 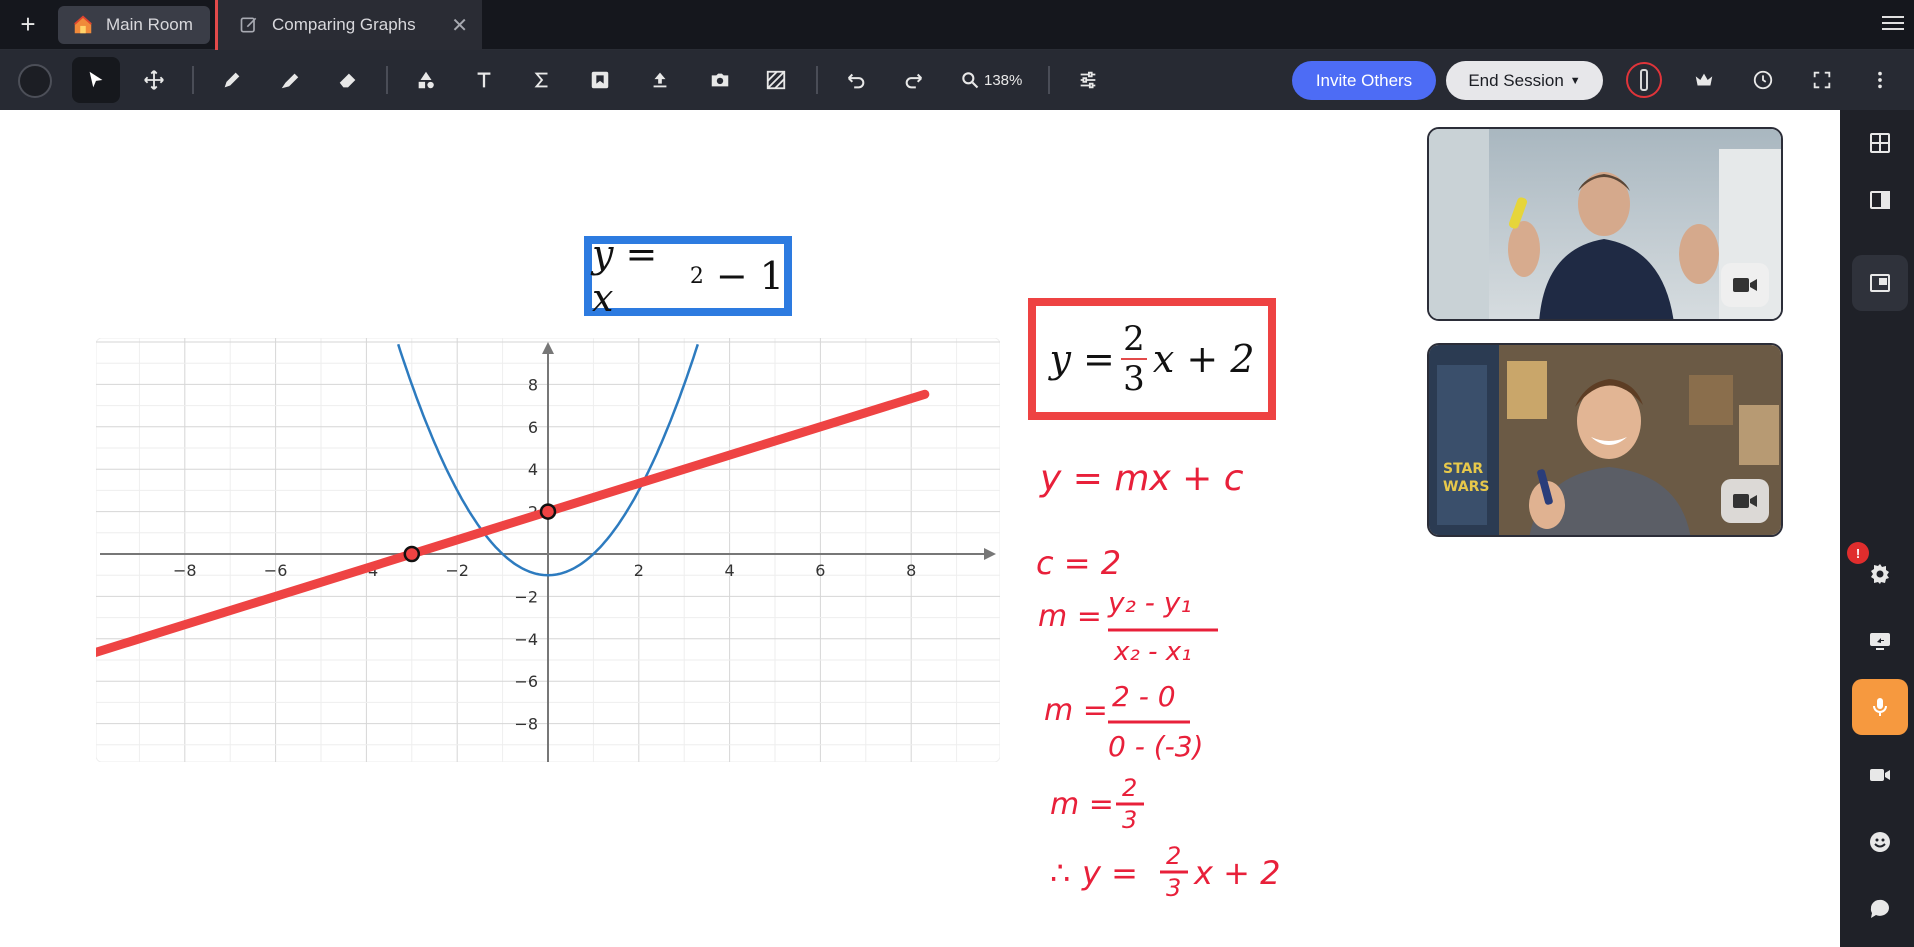 I want to click on background-pattern-button, so click(x=776, y=80).